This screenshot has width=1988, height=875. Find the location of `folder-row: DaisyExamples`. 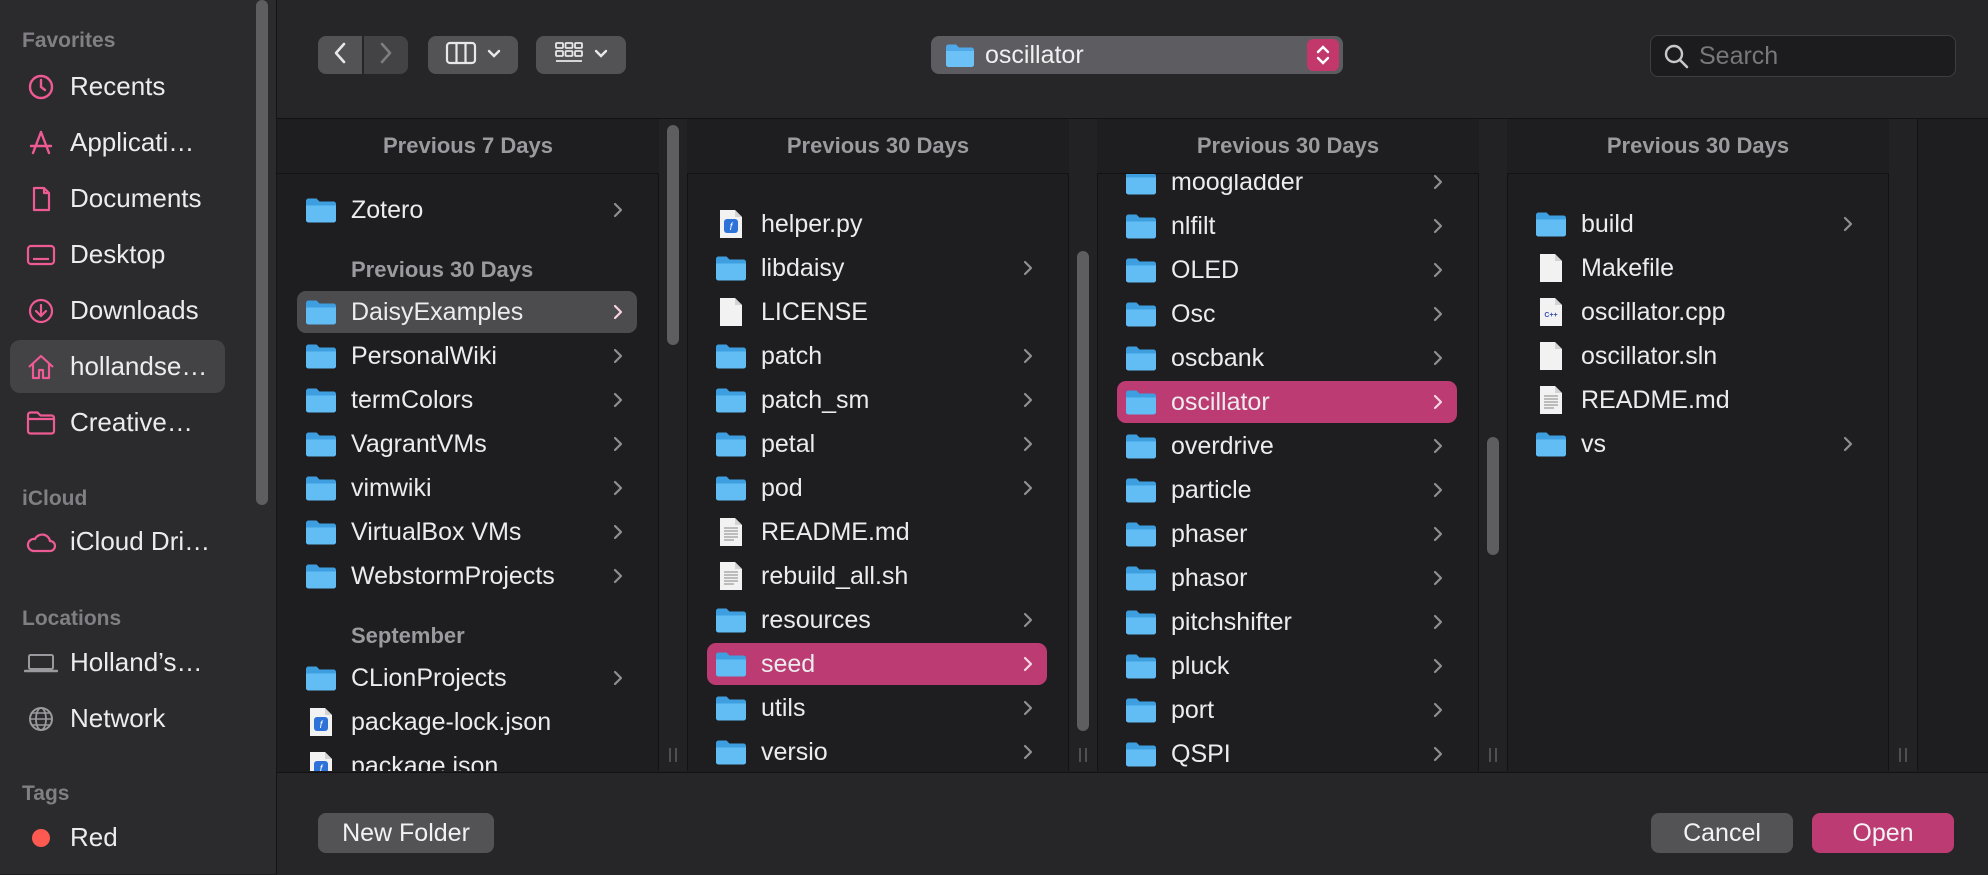

folder-row: DaisyExamples is located at coordinates (467, 312).